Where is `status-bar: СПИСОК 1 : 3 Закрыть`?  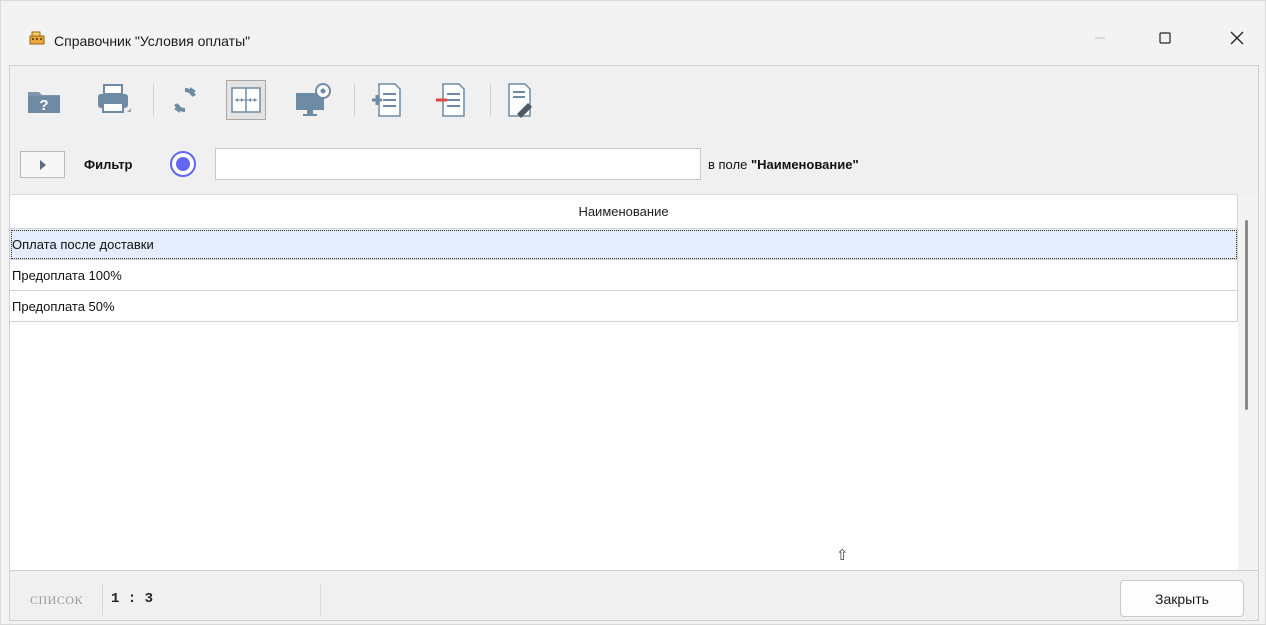 status-bar: СПИСОК 1 : 3 Закрыть is located at coordinates (634, 595).